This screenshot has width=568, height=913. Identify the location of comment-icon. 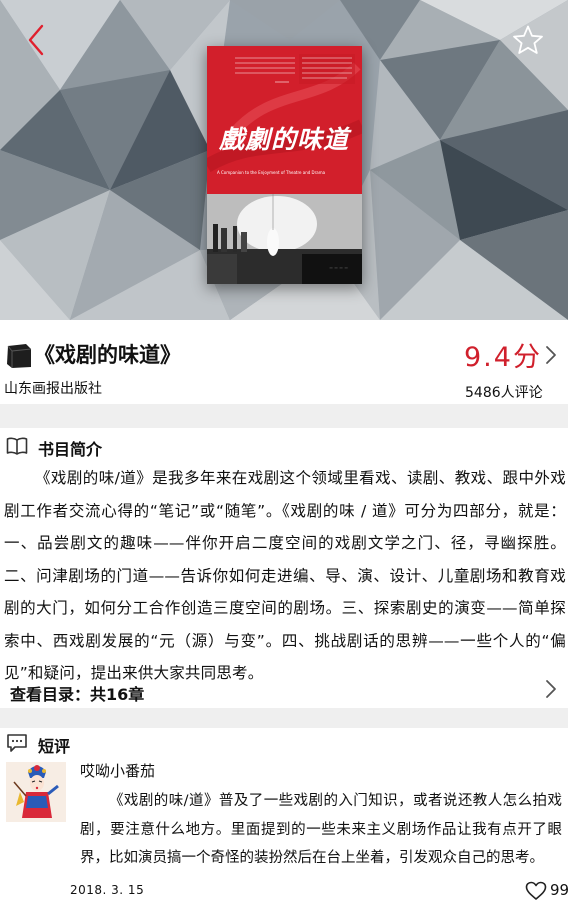
(17, 743).